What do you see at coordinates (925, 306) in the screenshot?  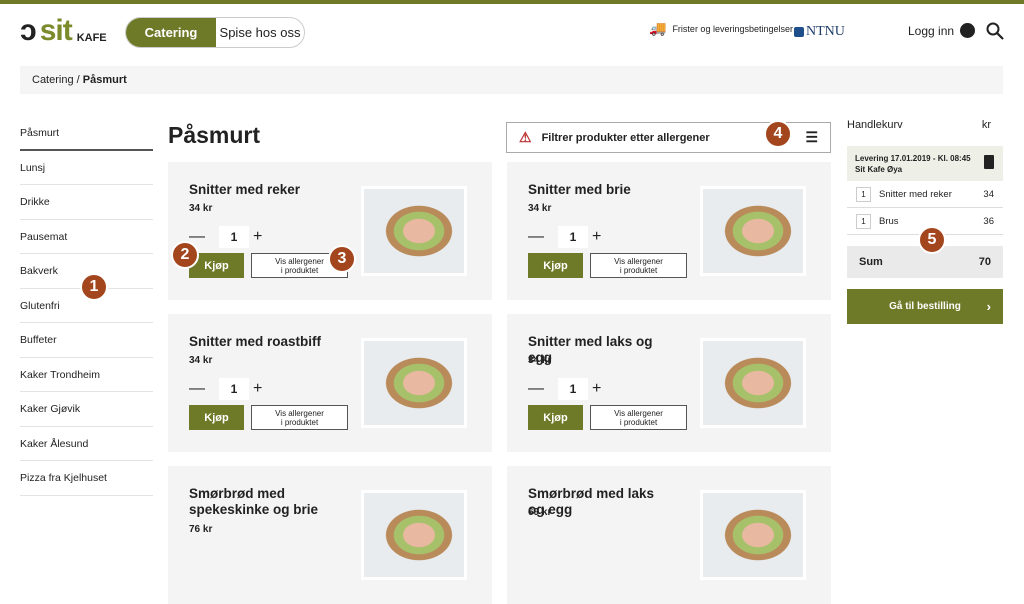 I see `checkout-button: Gå til bestilling ›` at bounding box center [925, 306].